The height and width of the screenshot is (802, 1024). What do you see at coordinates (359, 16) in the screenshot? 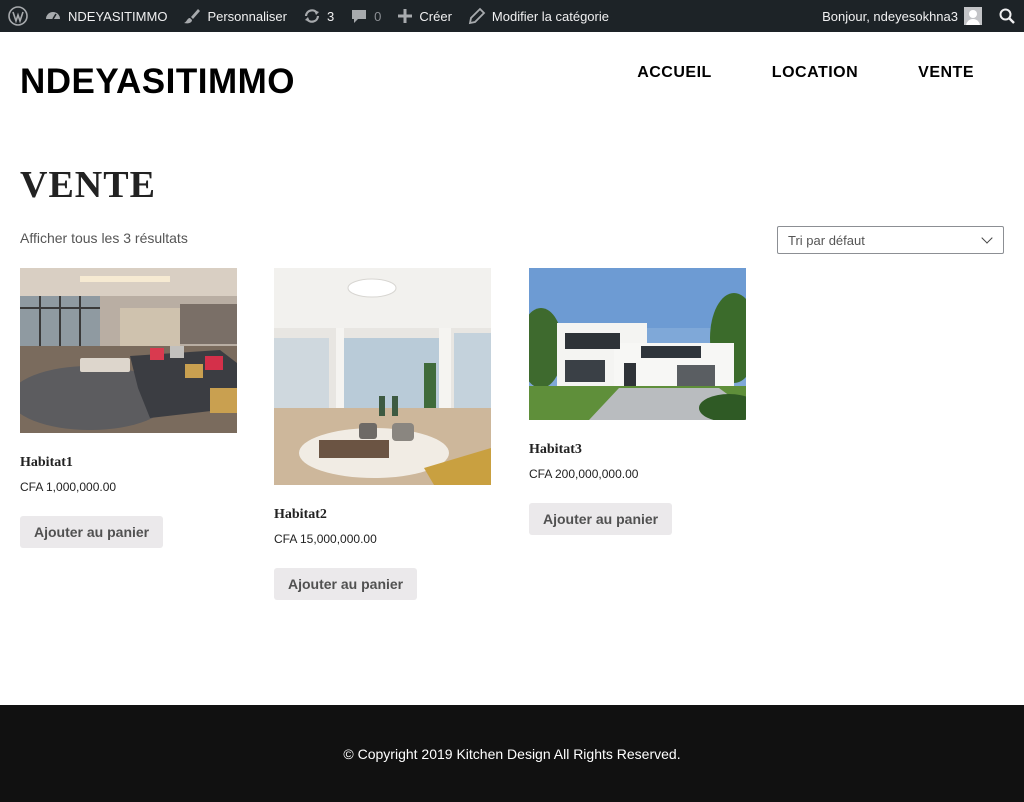
I see `comment-icon` at bounding box center [359, 16].